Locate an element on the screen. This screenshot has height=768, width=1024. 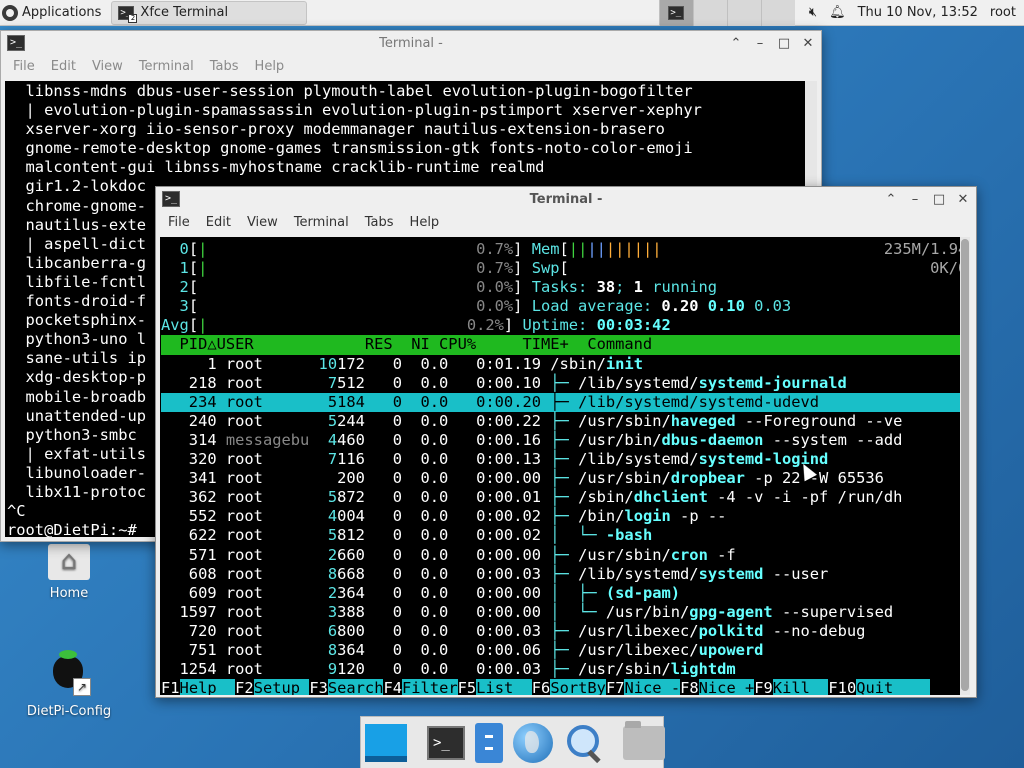
scrollbar is located at coordinates (965, 466).